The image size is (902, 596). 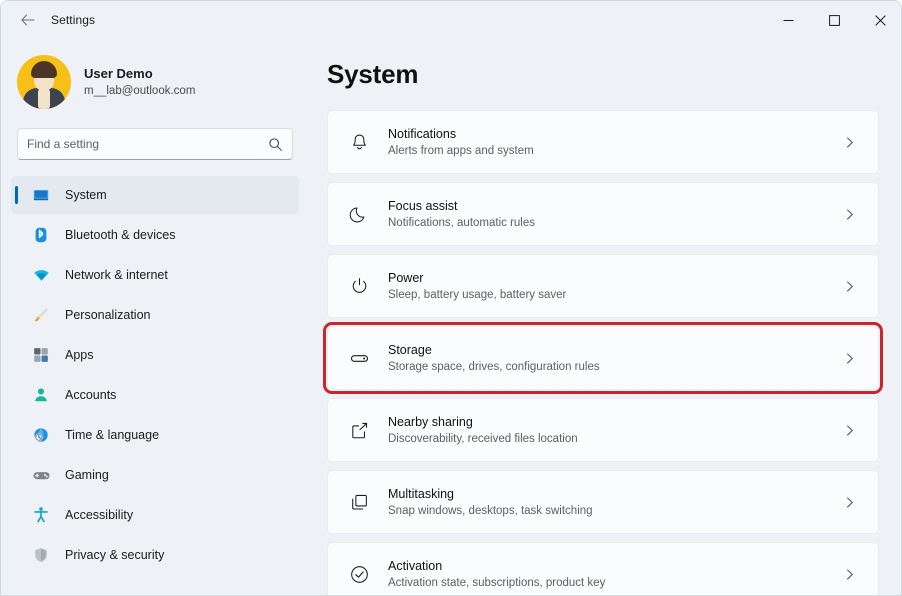 I want to click on sidebar-item-label: System, so click(x=86, y=195).